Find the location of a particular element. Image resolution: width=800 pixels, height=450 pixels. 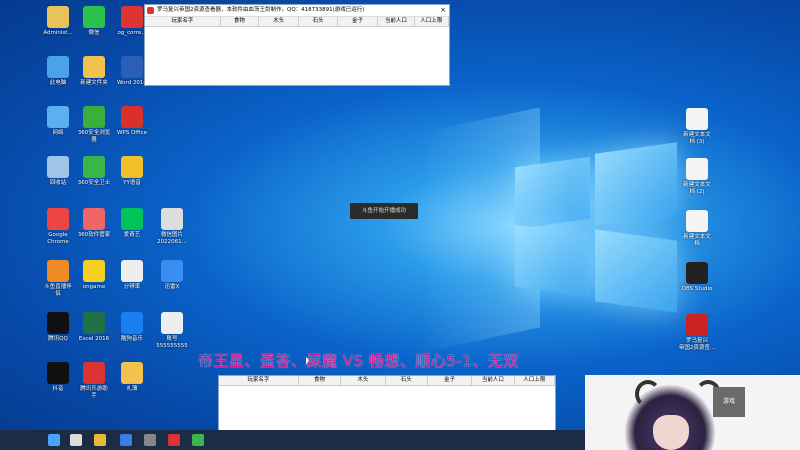

desktop-icon: 分辨率 is located at coordinates (132, 275).